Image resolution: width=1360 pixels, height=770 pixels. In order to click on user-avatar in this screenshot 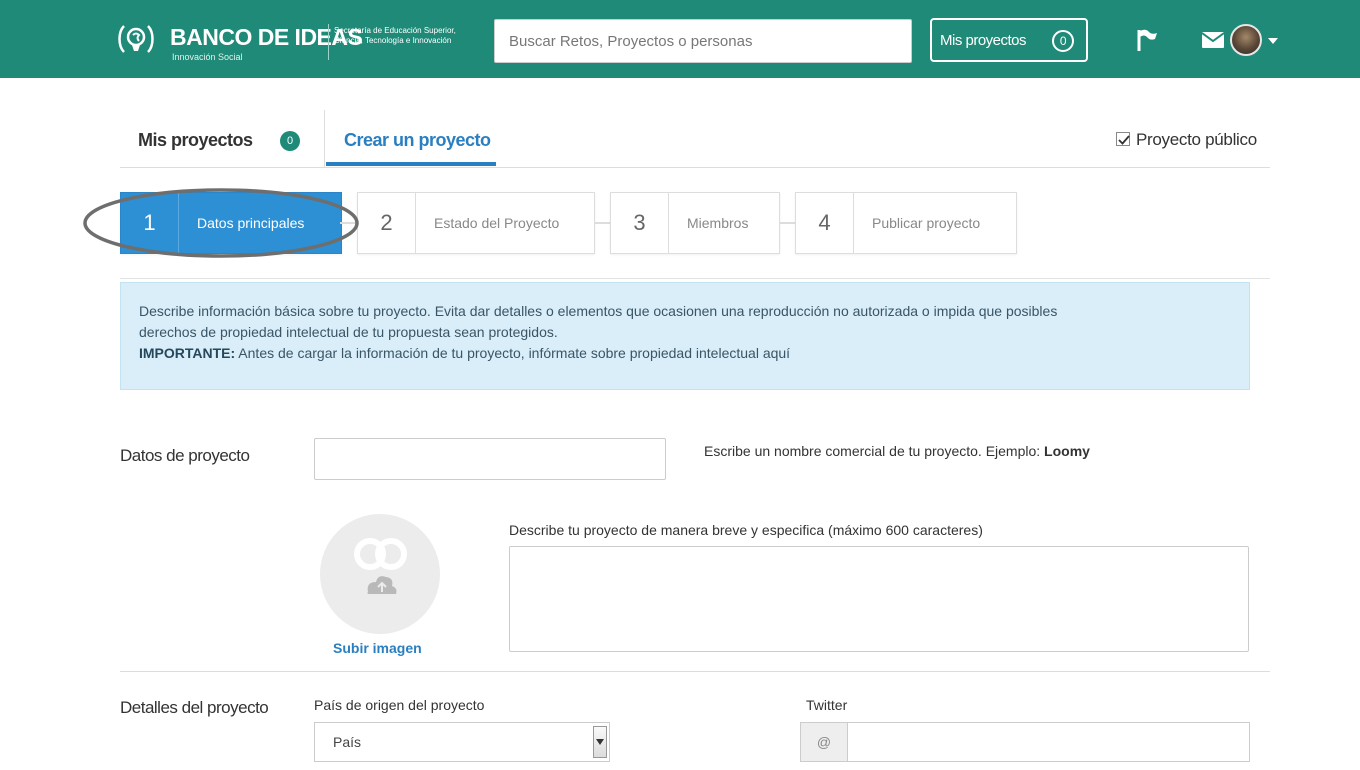, I will do `click(1246, 40)`.